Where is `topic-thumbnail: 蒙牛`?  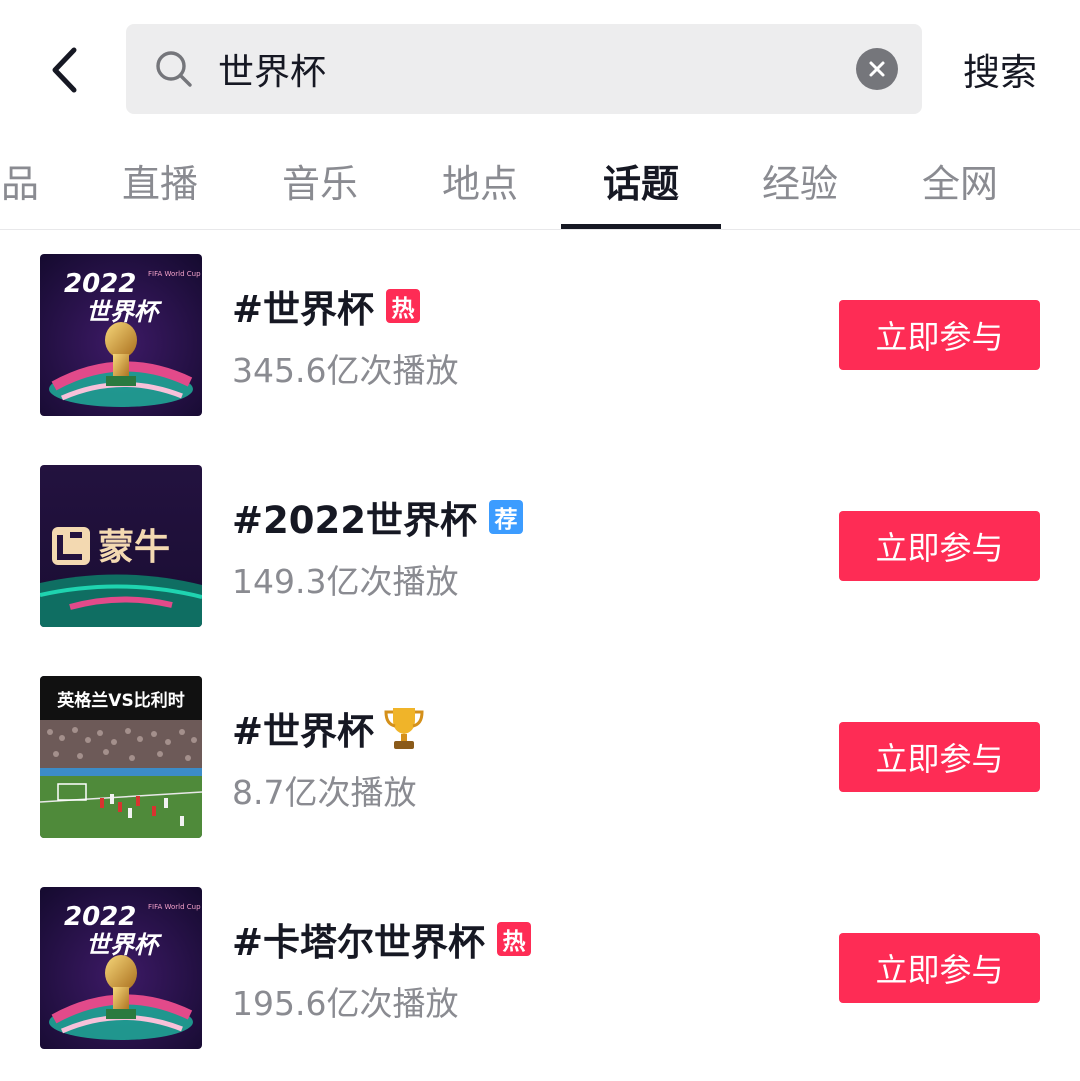 topic-thumbnail: 蒙牛 is located at coordinates (121, 546).